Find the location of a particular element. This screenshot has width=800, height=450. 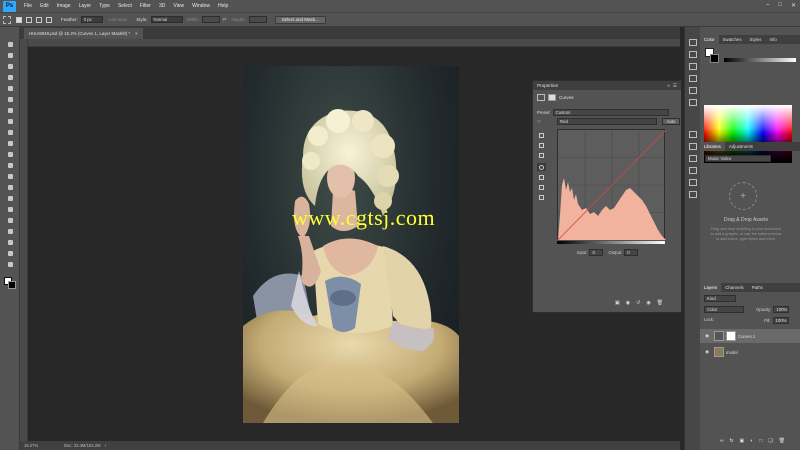

add-selection-icon is located at coordinates (29, 19).